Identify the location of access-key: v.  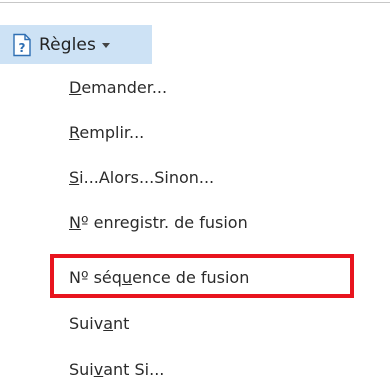
(98, 369).